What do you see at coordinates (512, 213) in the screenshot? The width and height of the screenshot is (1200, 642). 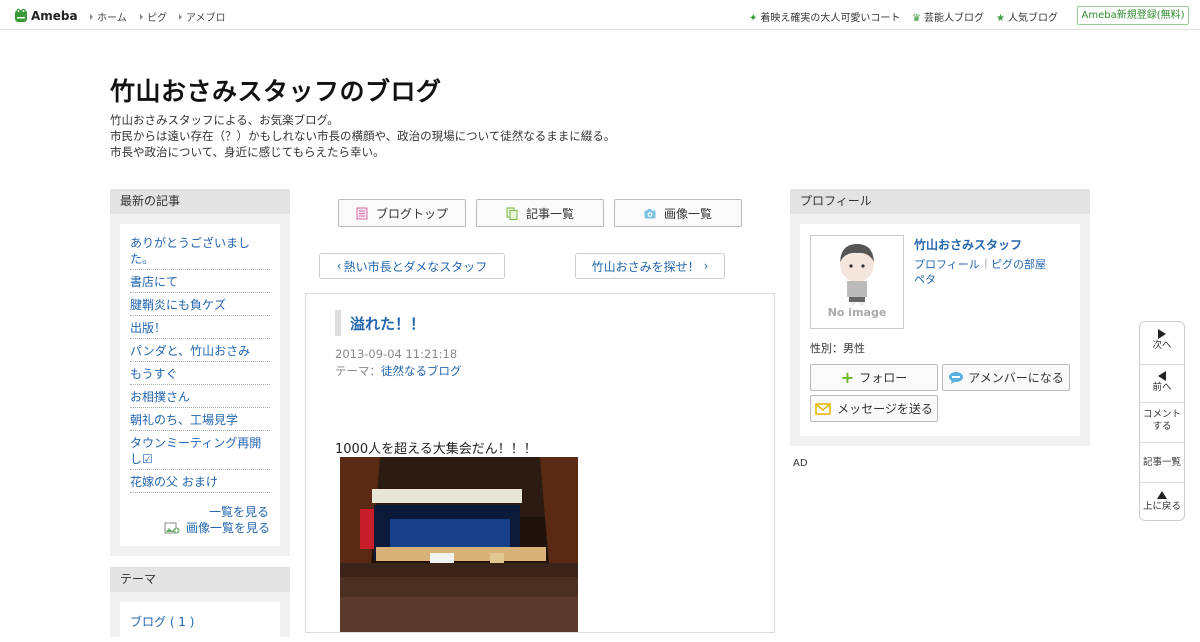 I see `copy-documents-icon` at bounding box center [512, 213].